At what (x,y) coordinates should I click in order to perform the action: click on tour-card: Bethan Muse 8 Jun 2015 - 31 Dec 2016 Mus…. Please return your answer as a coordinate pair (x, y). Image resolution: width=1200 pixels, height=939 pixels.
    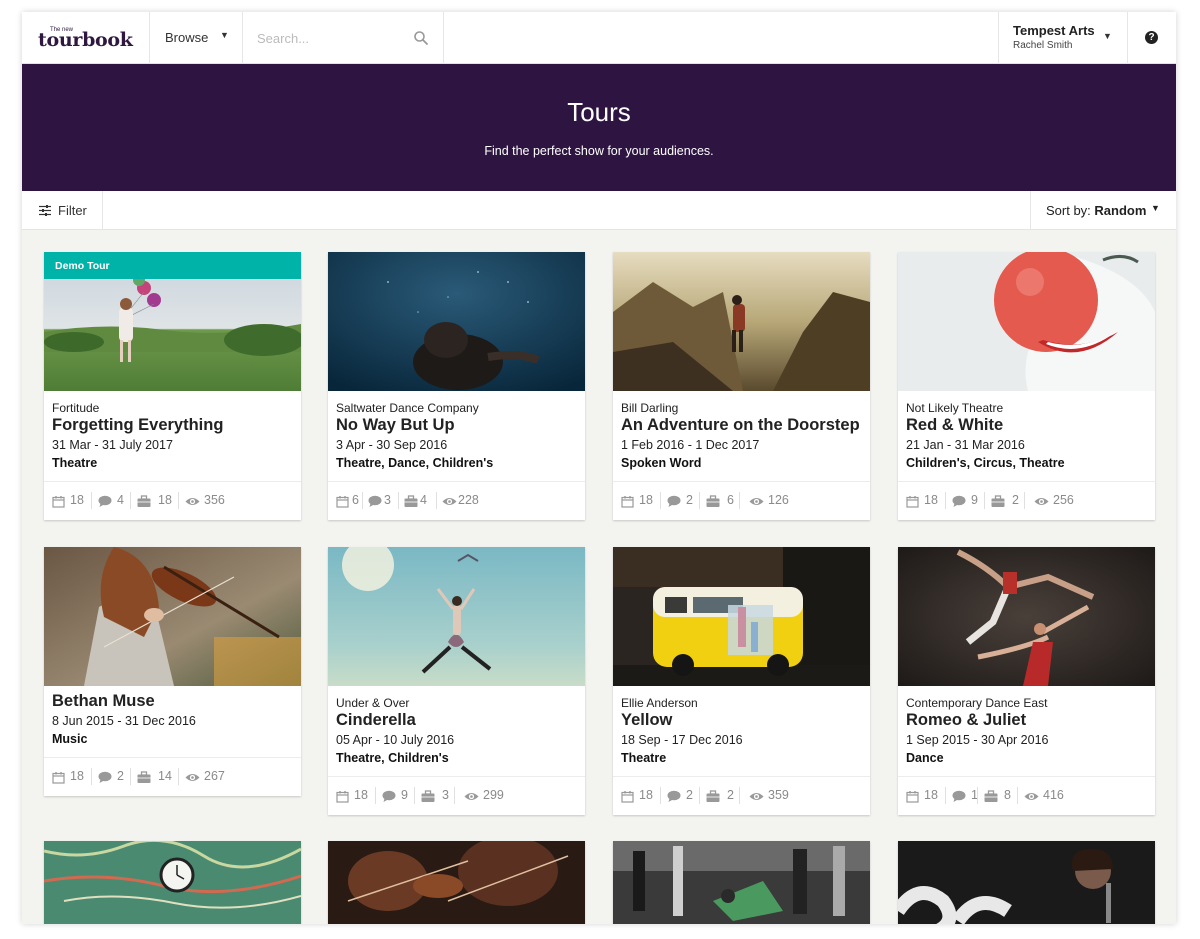
    Looking at the image, I should click on (172, 671).